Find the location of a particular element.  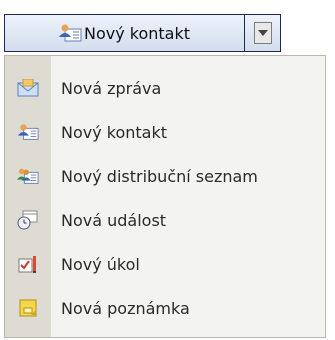

menu-item-label: Nová zpráva is located at coordinates (111, 88).